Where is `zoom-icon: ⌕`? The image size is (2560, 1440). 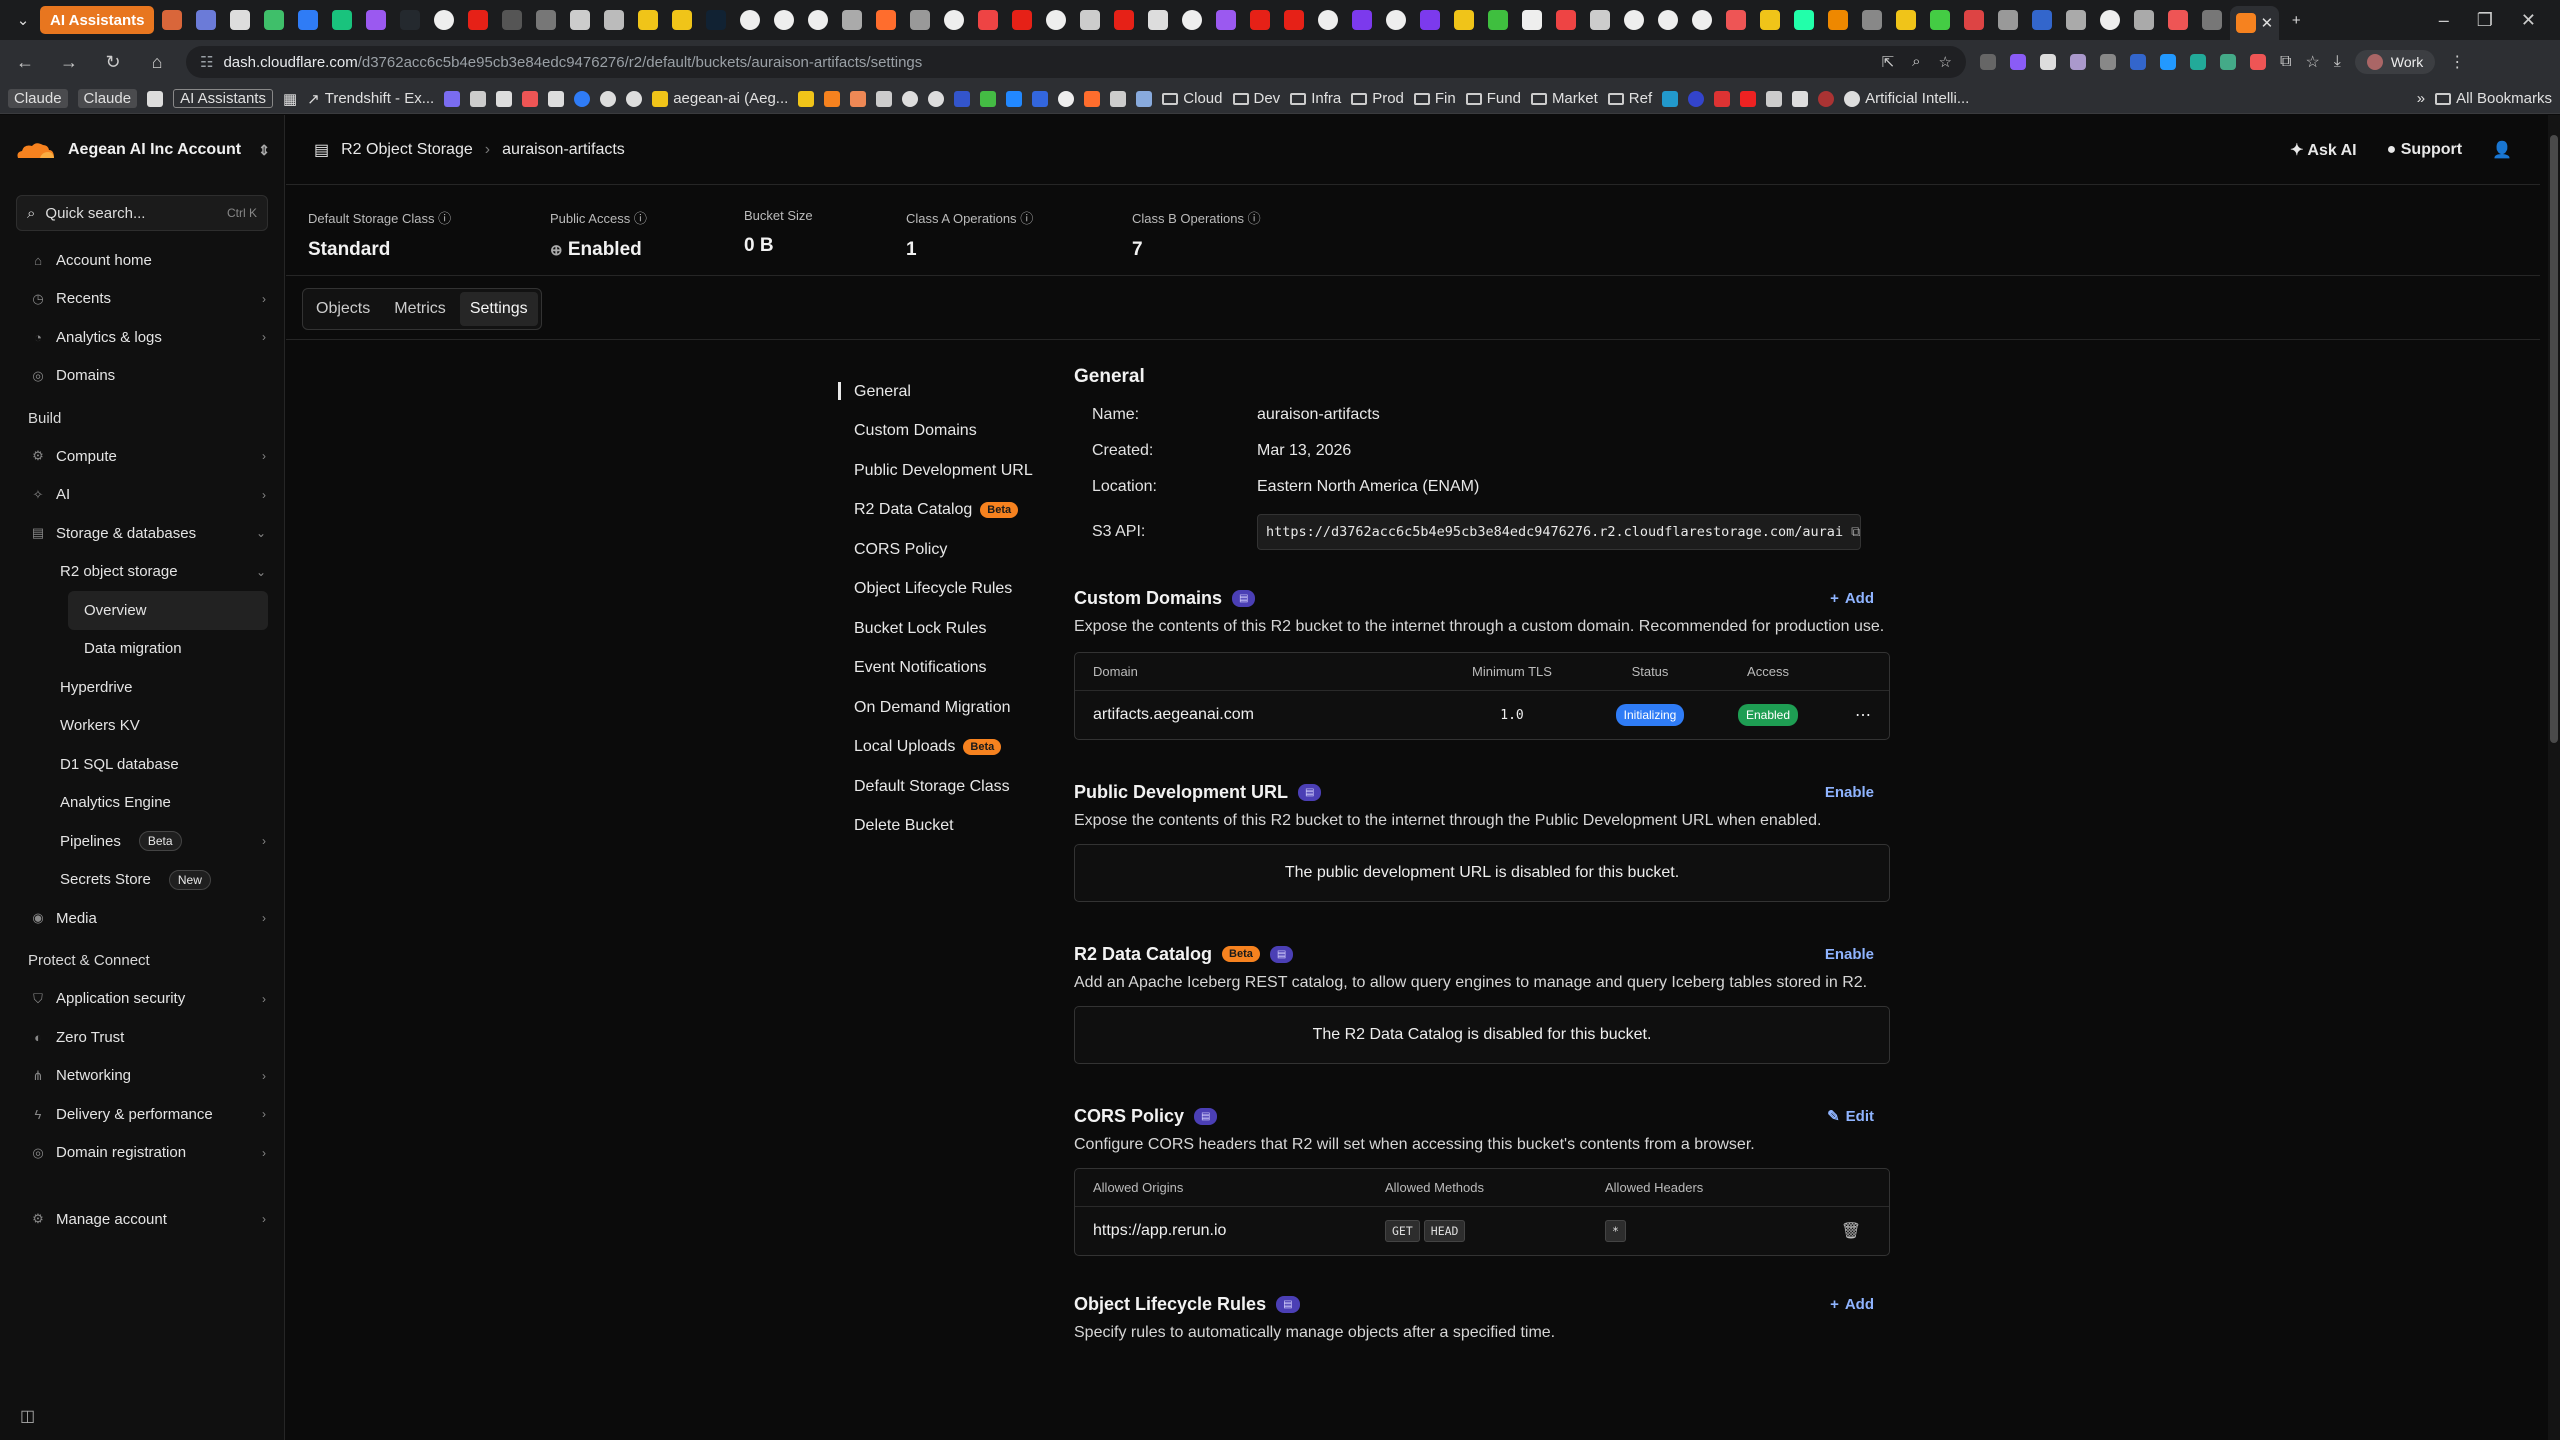 zoom-icon: ⌕ is located at coordinates (1916, 62).